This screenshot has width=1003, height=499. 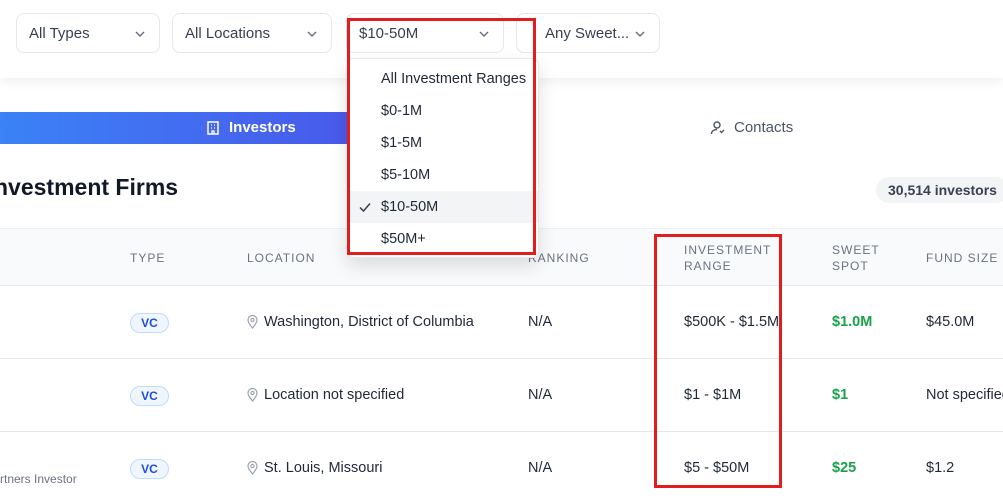 I want to click on range-option-10-50m: $10-50M, so click(x=443, y=207).